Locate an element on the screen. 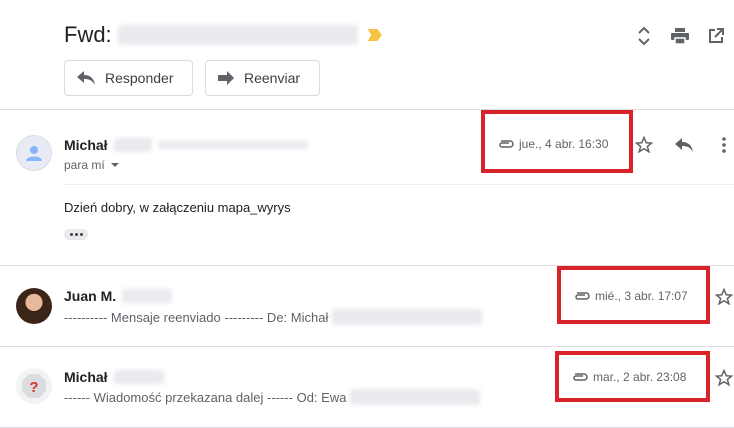 The height and width of the screenshot is (428, 734). unknown-sender-icon: ? is located at coordinates (34, 386).